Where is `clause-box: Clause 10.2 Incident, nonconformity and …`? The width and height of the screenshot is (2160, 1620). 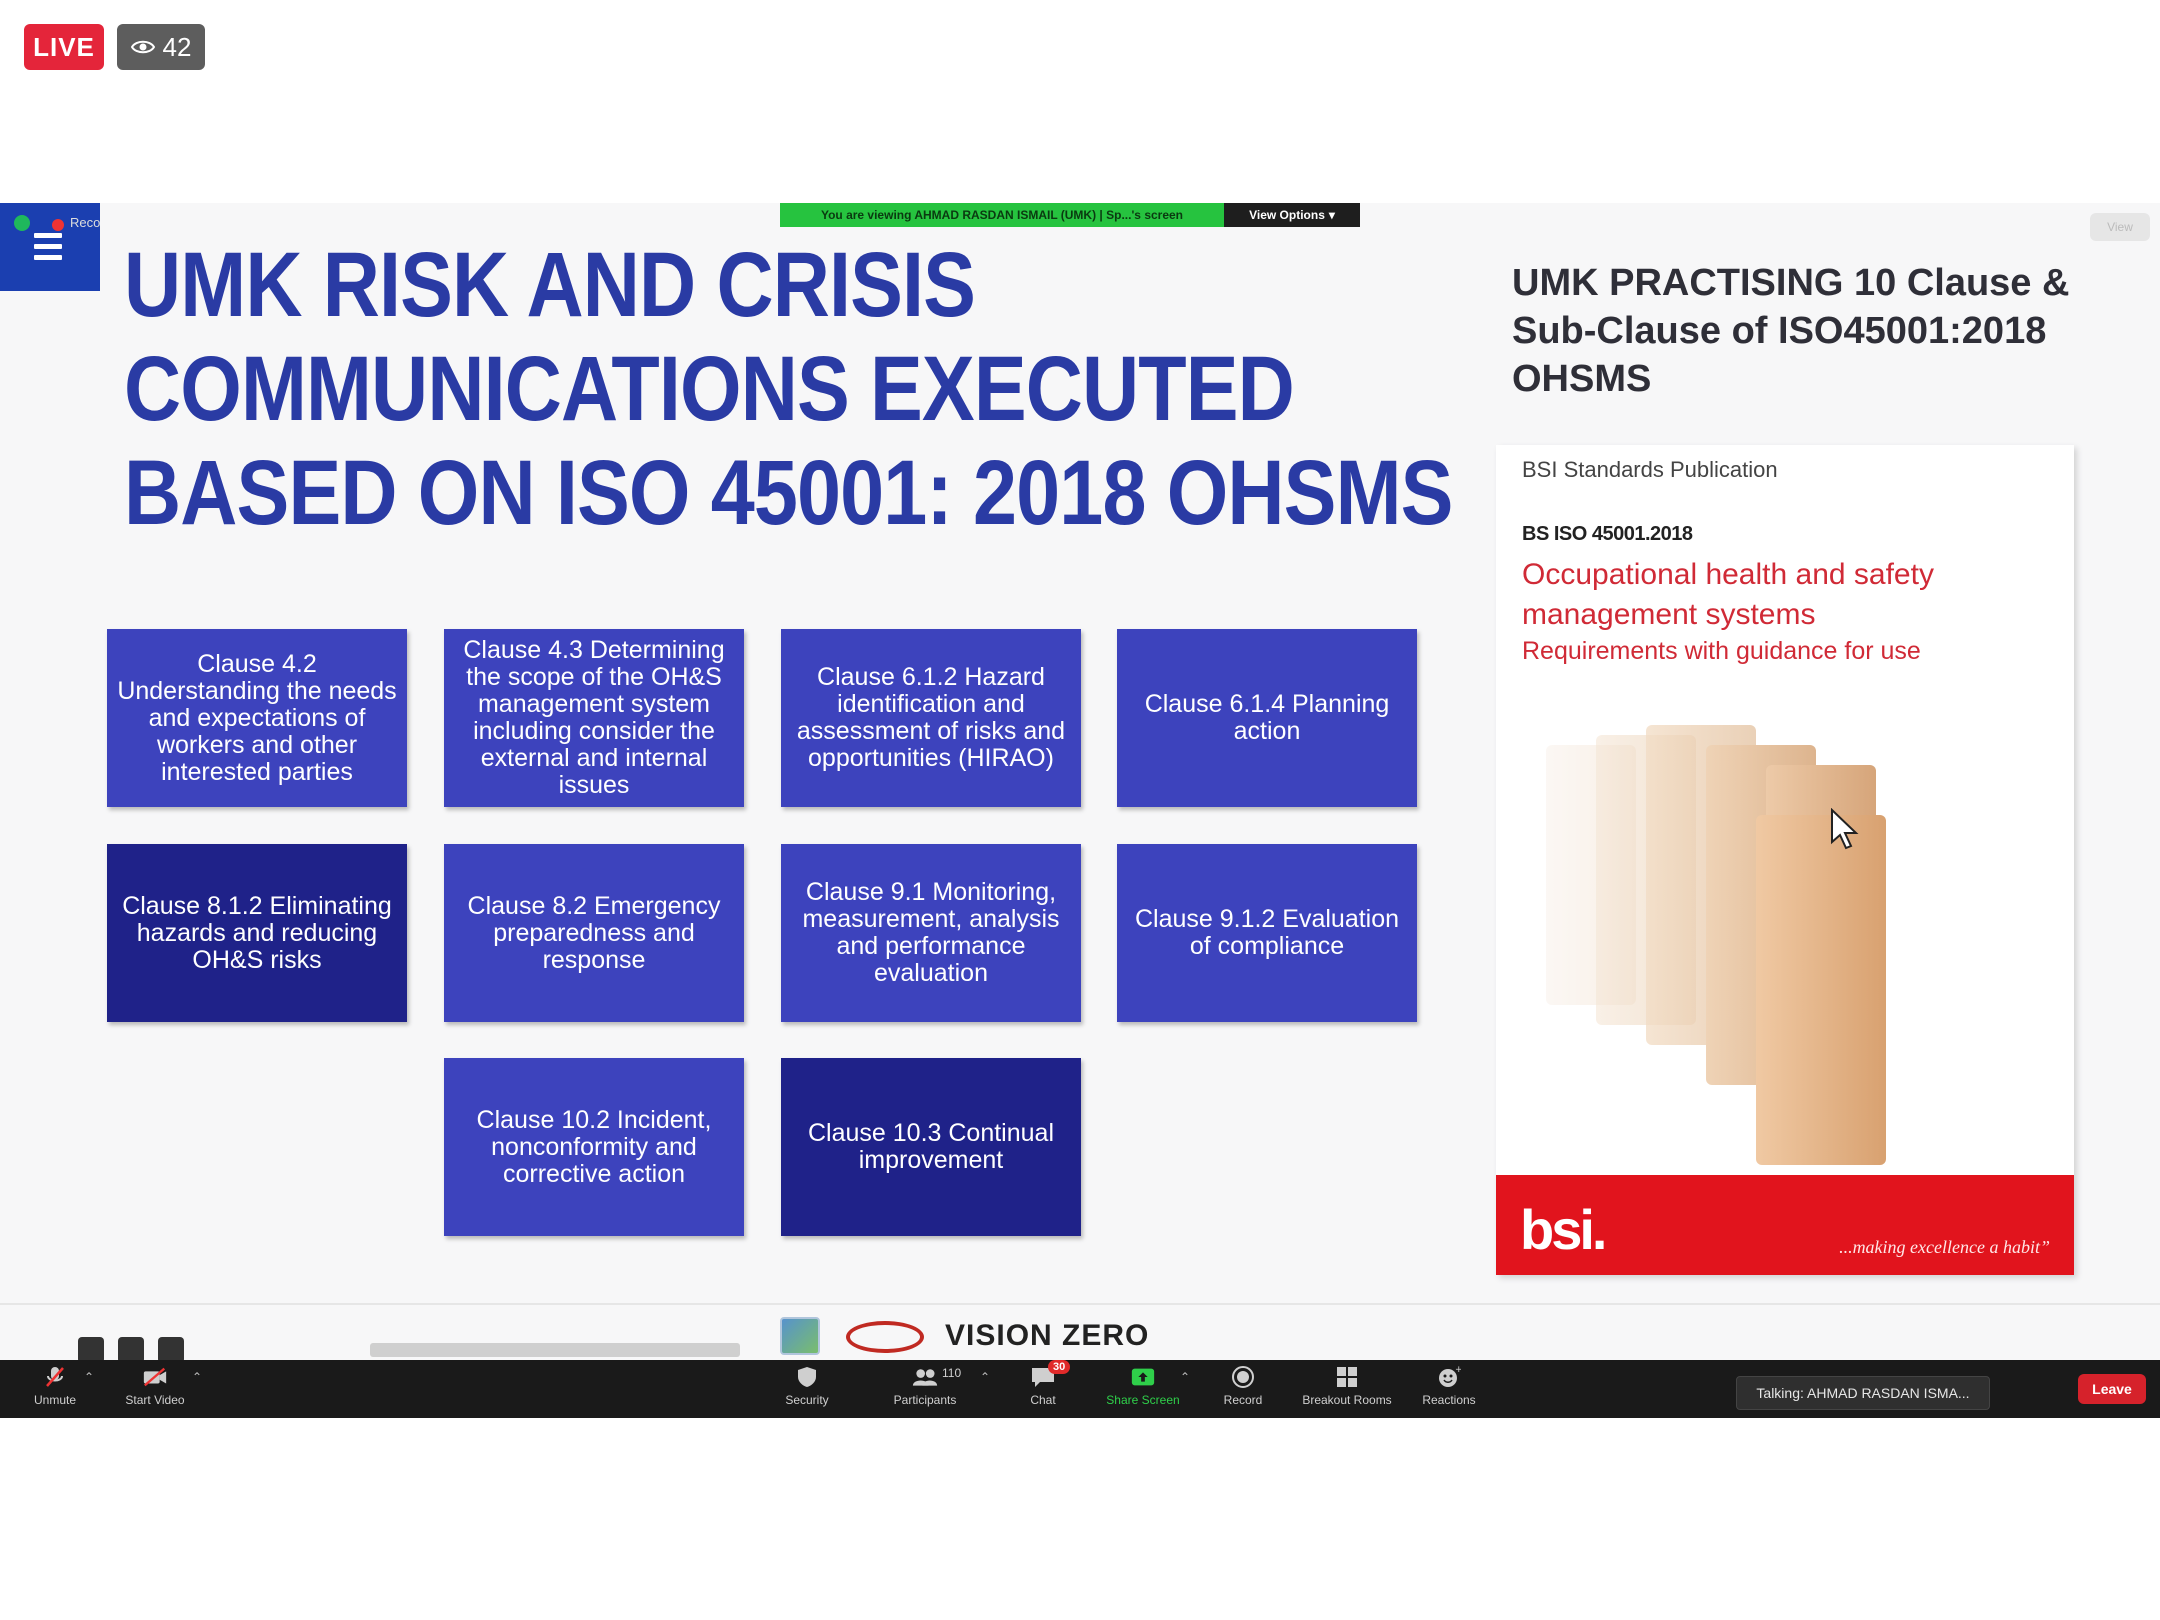 clause-box: Clause 10.2 Incident, nonconformity and … is located at coordinates (594, 1147).